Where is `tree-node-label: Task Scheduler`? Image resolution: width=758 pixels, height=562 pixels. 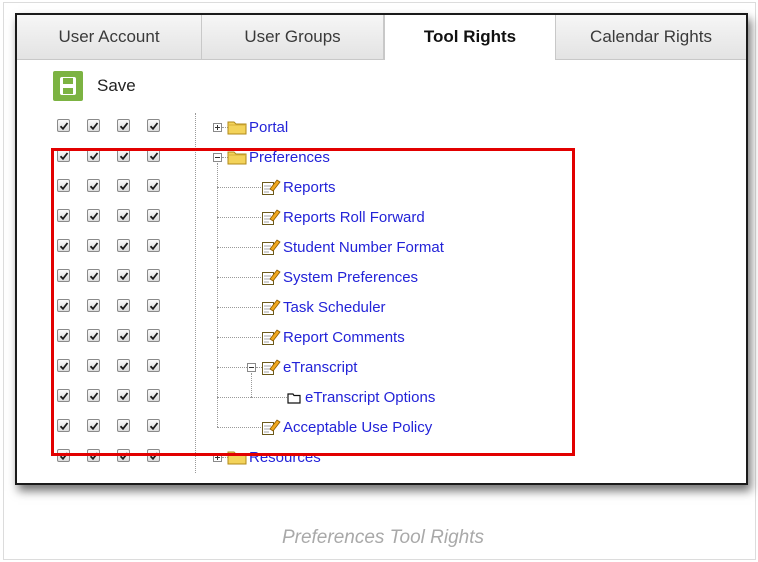
tree-node-label: Task Scheduler is located at coordinates (334, 308).